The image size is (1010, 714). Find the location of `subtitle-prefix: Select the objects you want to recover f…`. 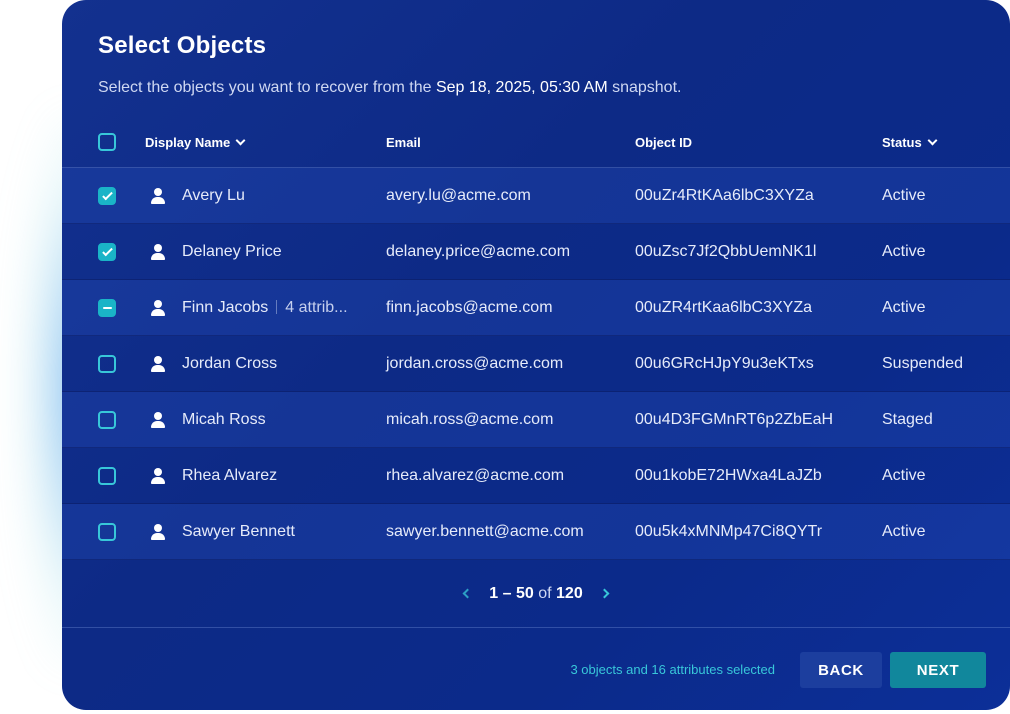

subtitle-prefix: Select the objects you want to recover f… is located at coordinates (267, 87).